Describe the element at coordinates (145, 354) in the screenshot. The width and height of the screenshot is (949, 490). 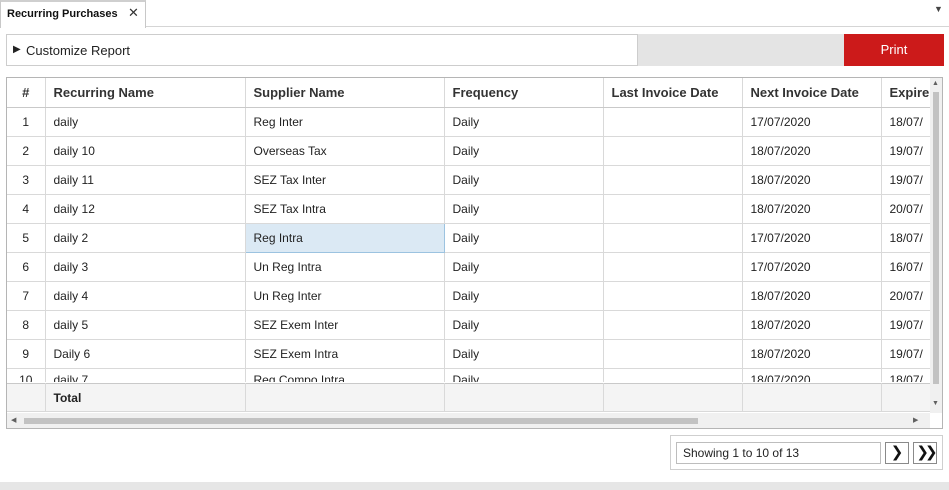
I see `cell-recurring-name: Daily 6` at that location.